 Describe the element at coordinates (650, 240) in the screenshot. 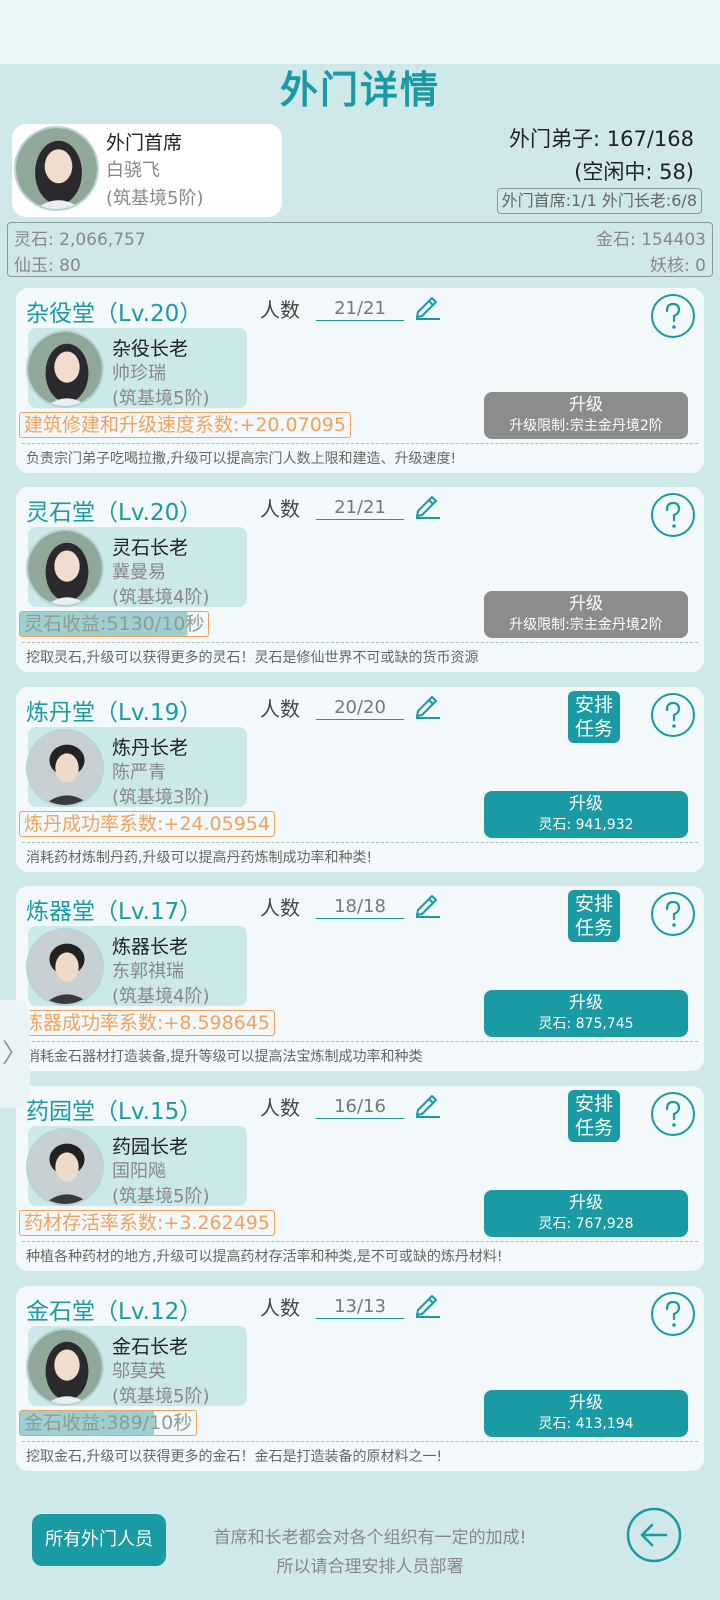

I see `gold-stone-amount: 金石: 154403` at that location.